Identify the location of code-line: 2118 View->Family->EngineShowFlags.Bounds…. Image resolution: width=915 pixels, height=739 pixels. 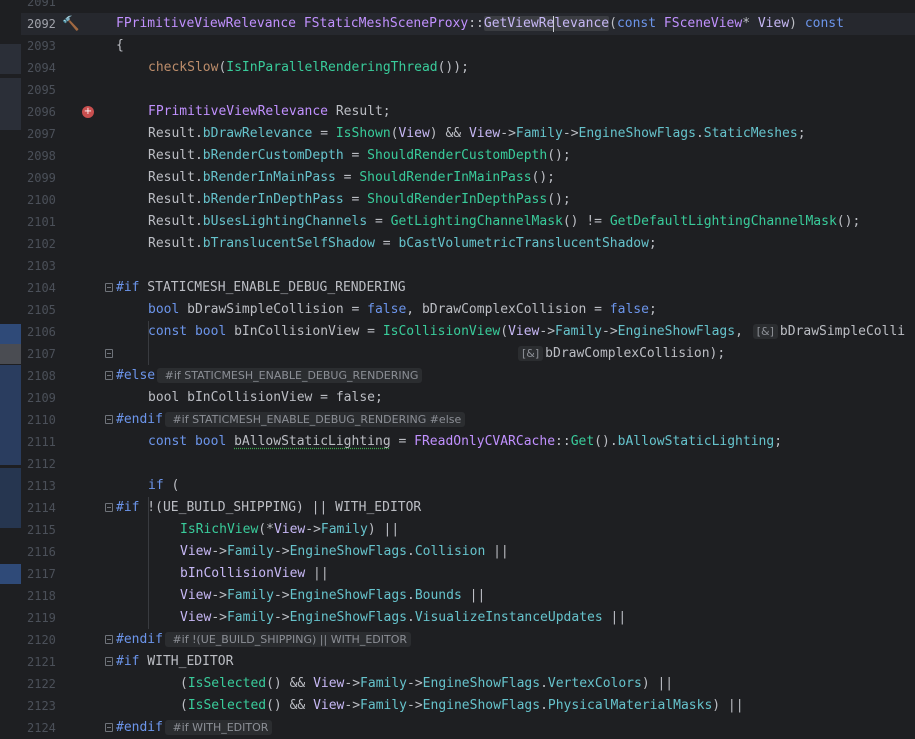
(468, 596).